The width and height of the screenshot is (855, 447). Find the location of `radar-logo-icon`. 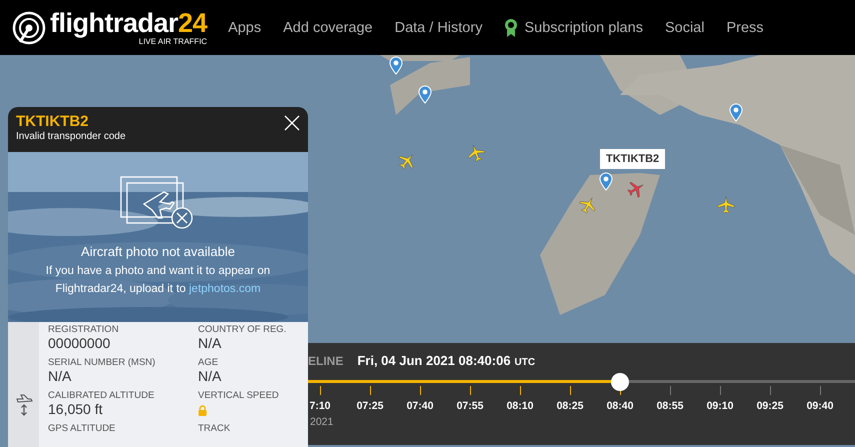

radar-logo-icon is located at coordinates (29, 27).